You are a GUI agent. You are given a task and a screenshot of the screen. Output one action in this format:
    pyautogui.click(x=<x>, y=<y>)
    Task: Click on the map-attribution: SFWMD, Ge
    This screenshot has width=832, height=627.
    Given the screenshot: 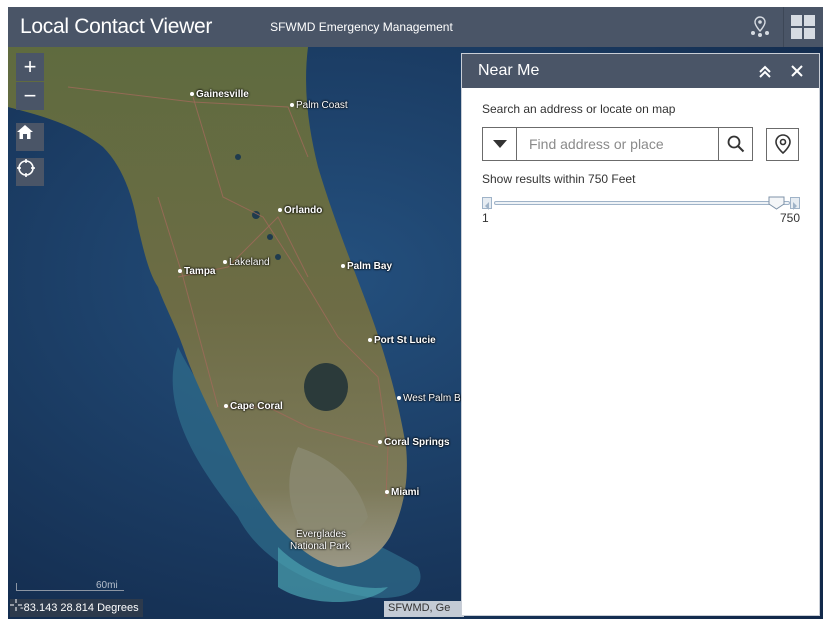 What is the action you would take?
    pyautogui.click(x=424, y=609)
    